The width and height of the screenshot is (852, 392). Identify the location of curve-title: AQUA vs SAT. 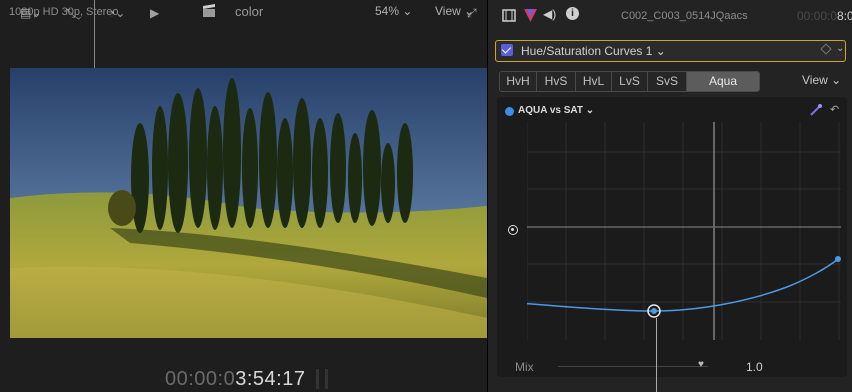
(551, 110).